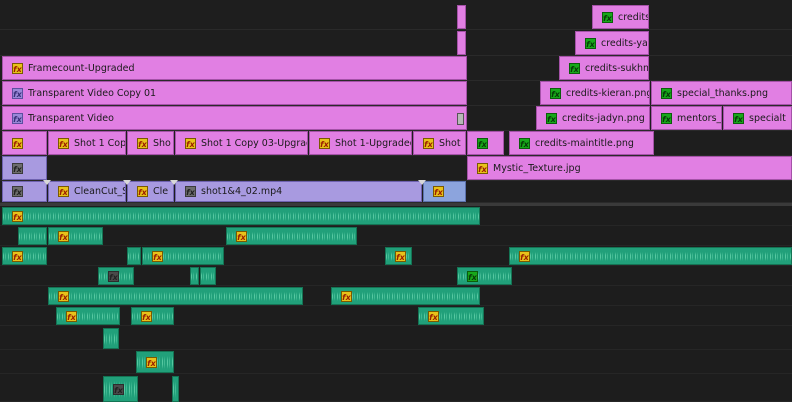 The height and width of the screenshot is (402, 792). I want to click on clip-credits-maintitle: fx credits-maintitle.png, so click(581, 143).